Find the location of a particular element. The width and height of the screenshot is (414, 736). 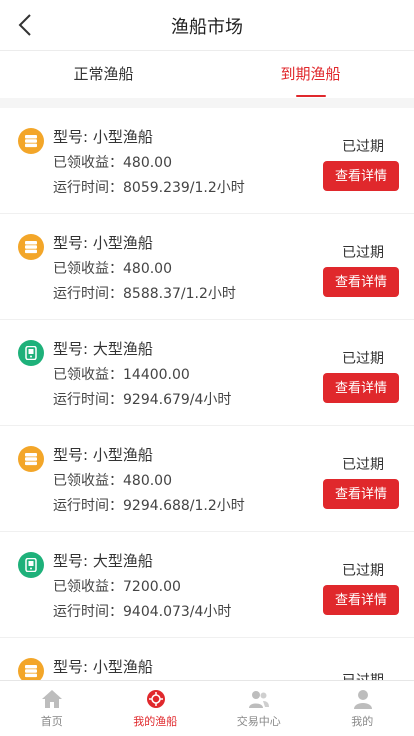

boat-icon is located at coordinates (156, 699).